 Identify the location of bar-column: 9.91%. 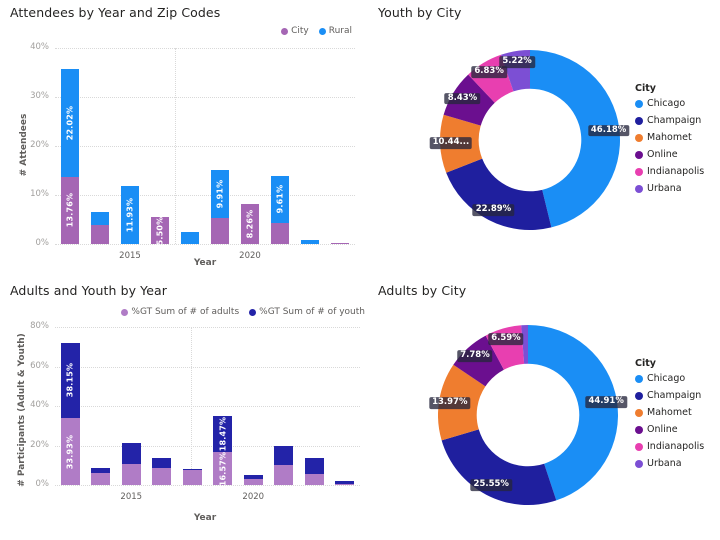
(220, 206).